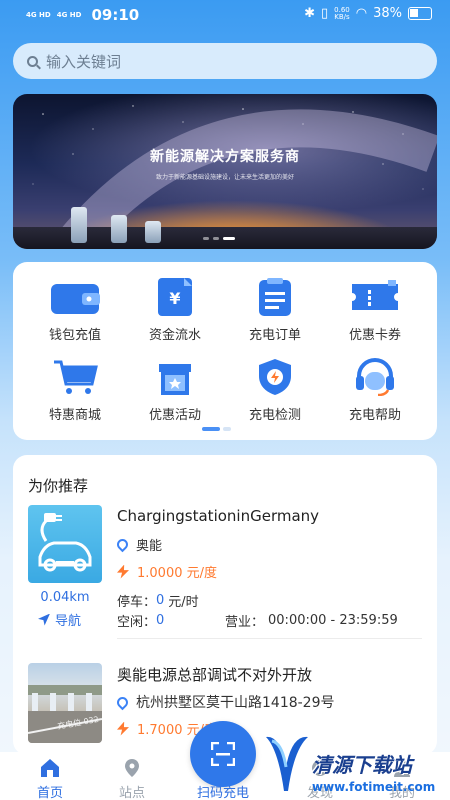 The image size is (450, 800). What do you see at coordinates (74, 415) in the screenshot?
I see `grid-label: 特惠商城` at bounding box center [74, 415].